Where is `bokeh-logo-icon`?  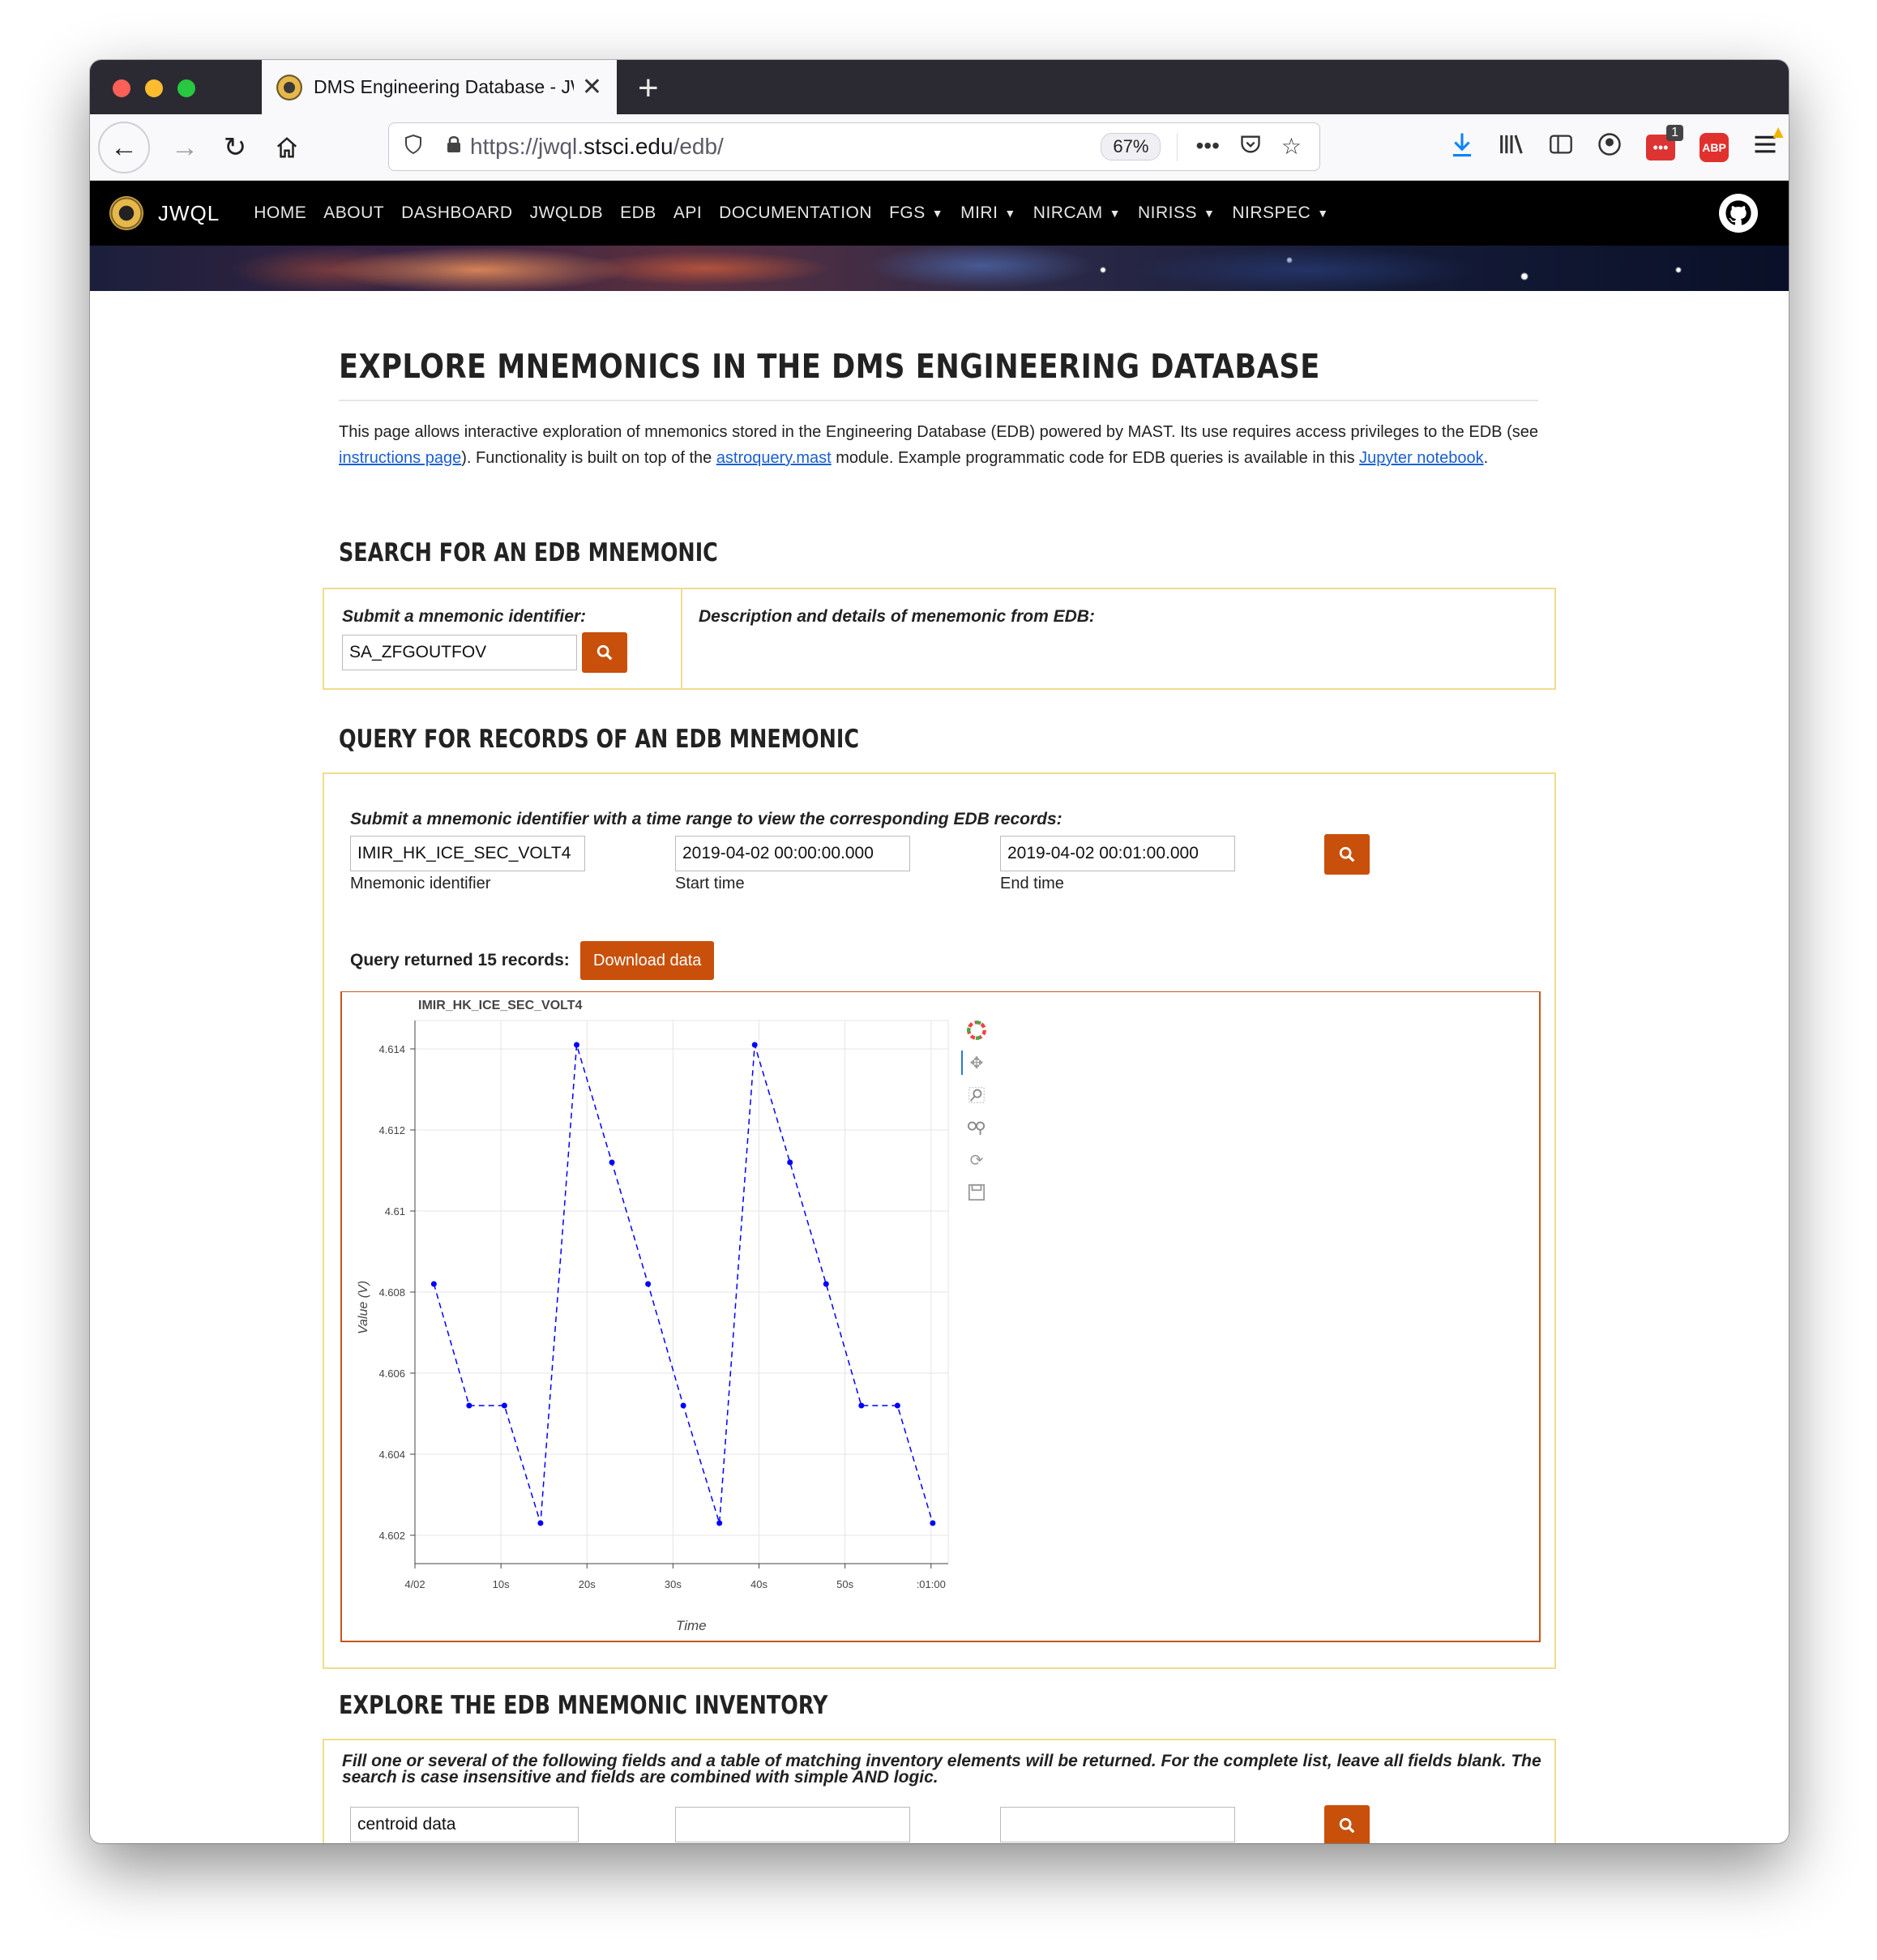 bokeh-logo-icon is located at coordinates (976, 1030).